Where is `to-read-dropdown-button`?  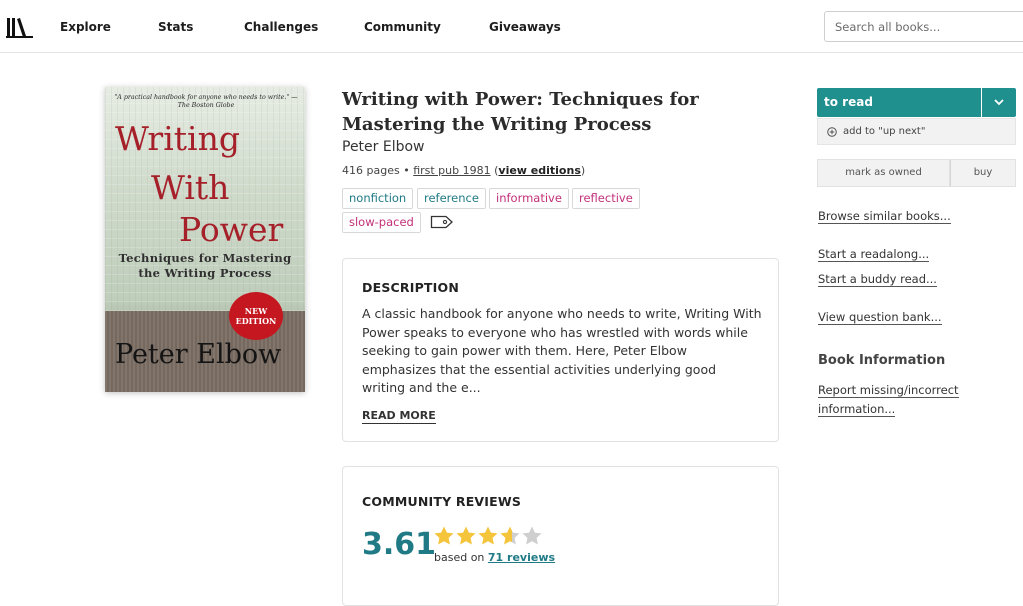 to-read-dropdown-button is located at coordinates (999, 102).